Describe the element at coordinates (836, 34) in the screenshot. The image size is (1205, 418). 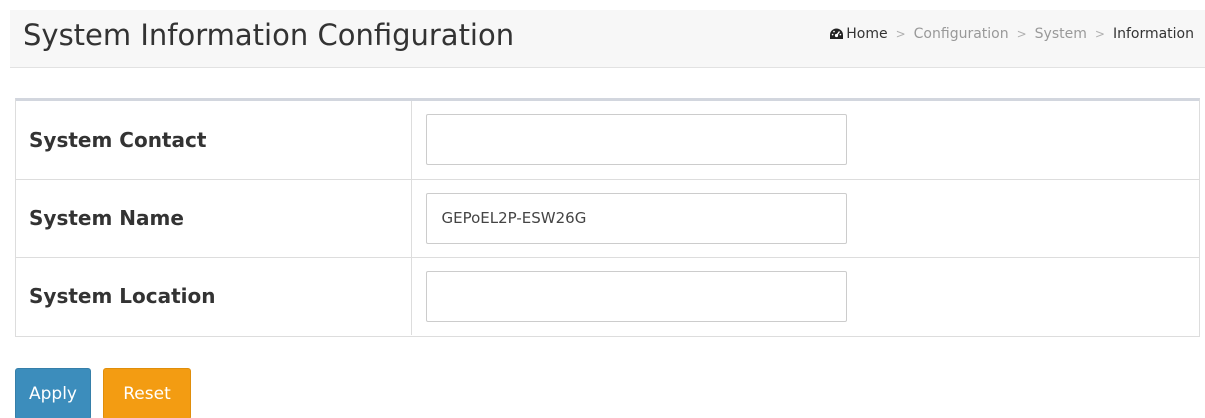
I see `tachometer-icon` at that location.